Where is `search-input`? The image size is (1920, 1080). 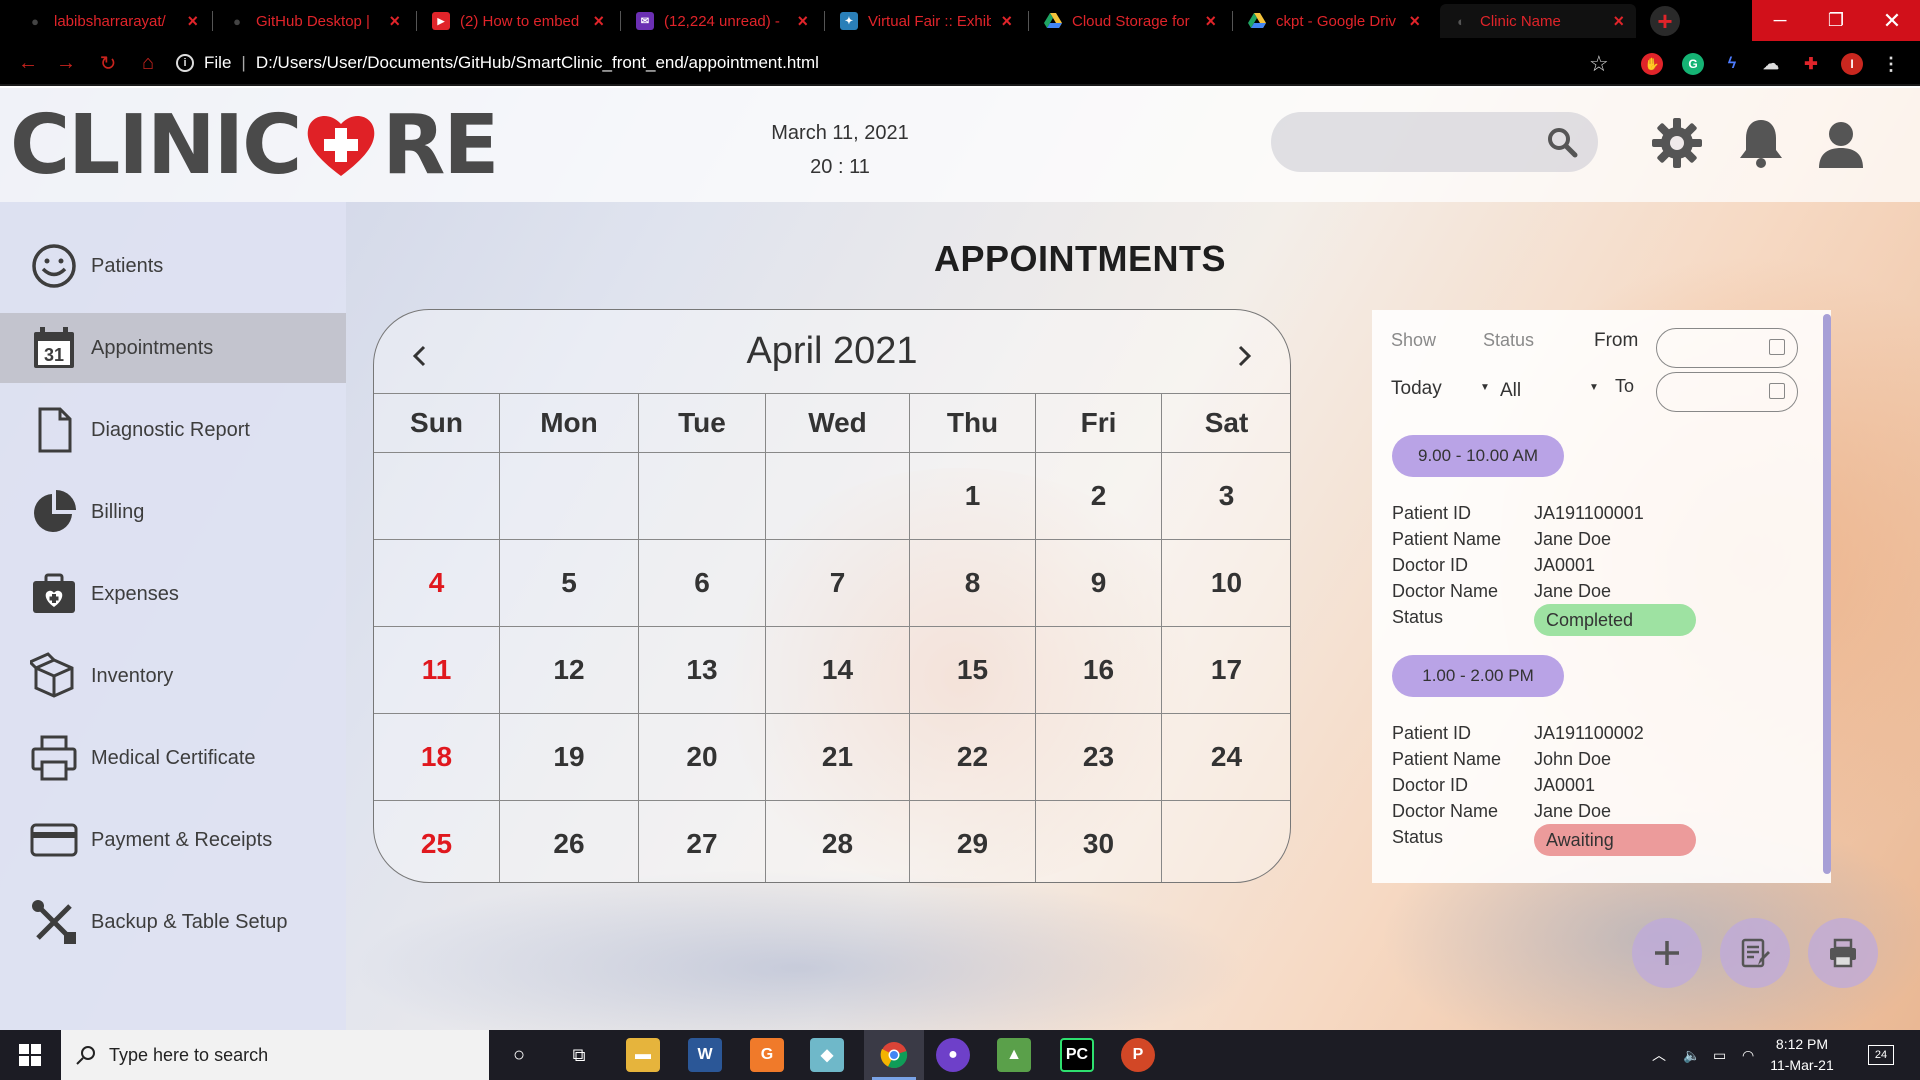 search-input is located at coordinates (1434, 142).